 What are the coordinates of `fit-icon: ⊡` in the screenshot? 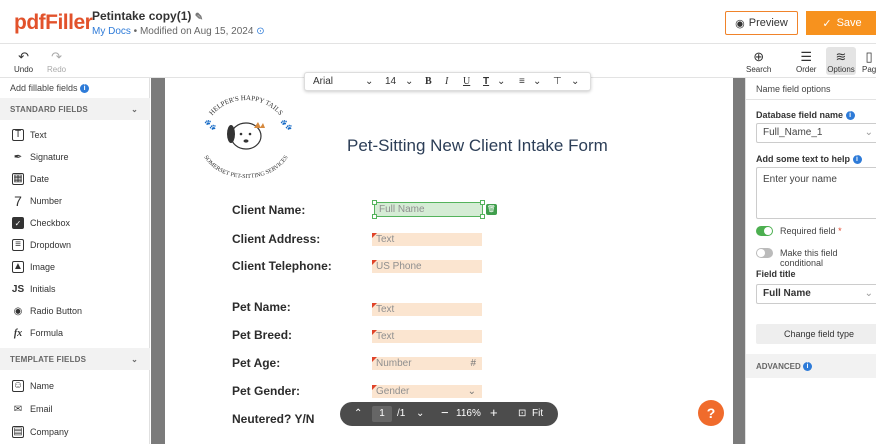 It's located at (522, 413).